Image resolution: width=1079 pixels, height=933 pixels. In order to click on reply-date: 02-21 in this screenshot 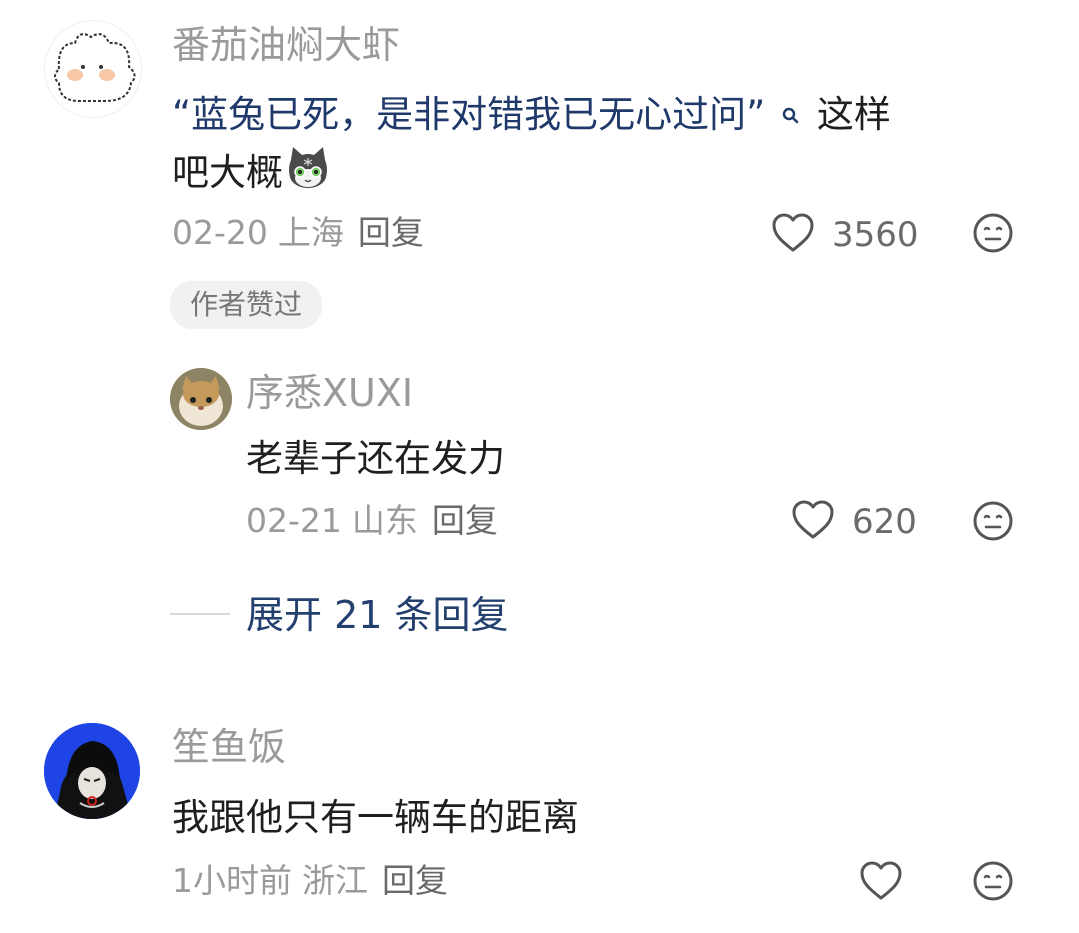, I will do `click(294, 520)`.